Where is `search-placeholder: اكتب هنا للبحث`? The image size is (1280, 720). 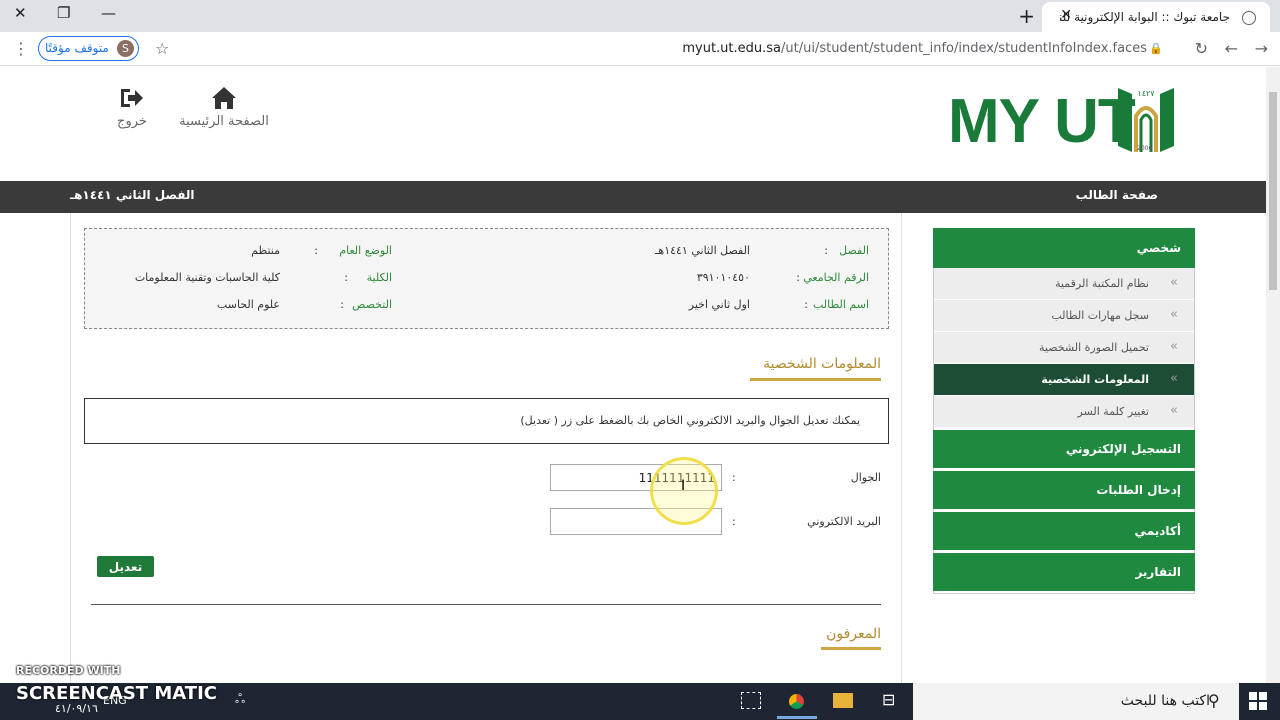
search-placeholder: اكتب هنا للبحث is located at coordinates (1165, 701).